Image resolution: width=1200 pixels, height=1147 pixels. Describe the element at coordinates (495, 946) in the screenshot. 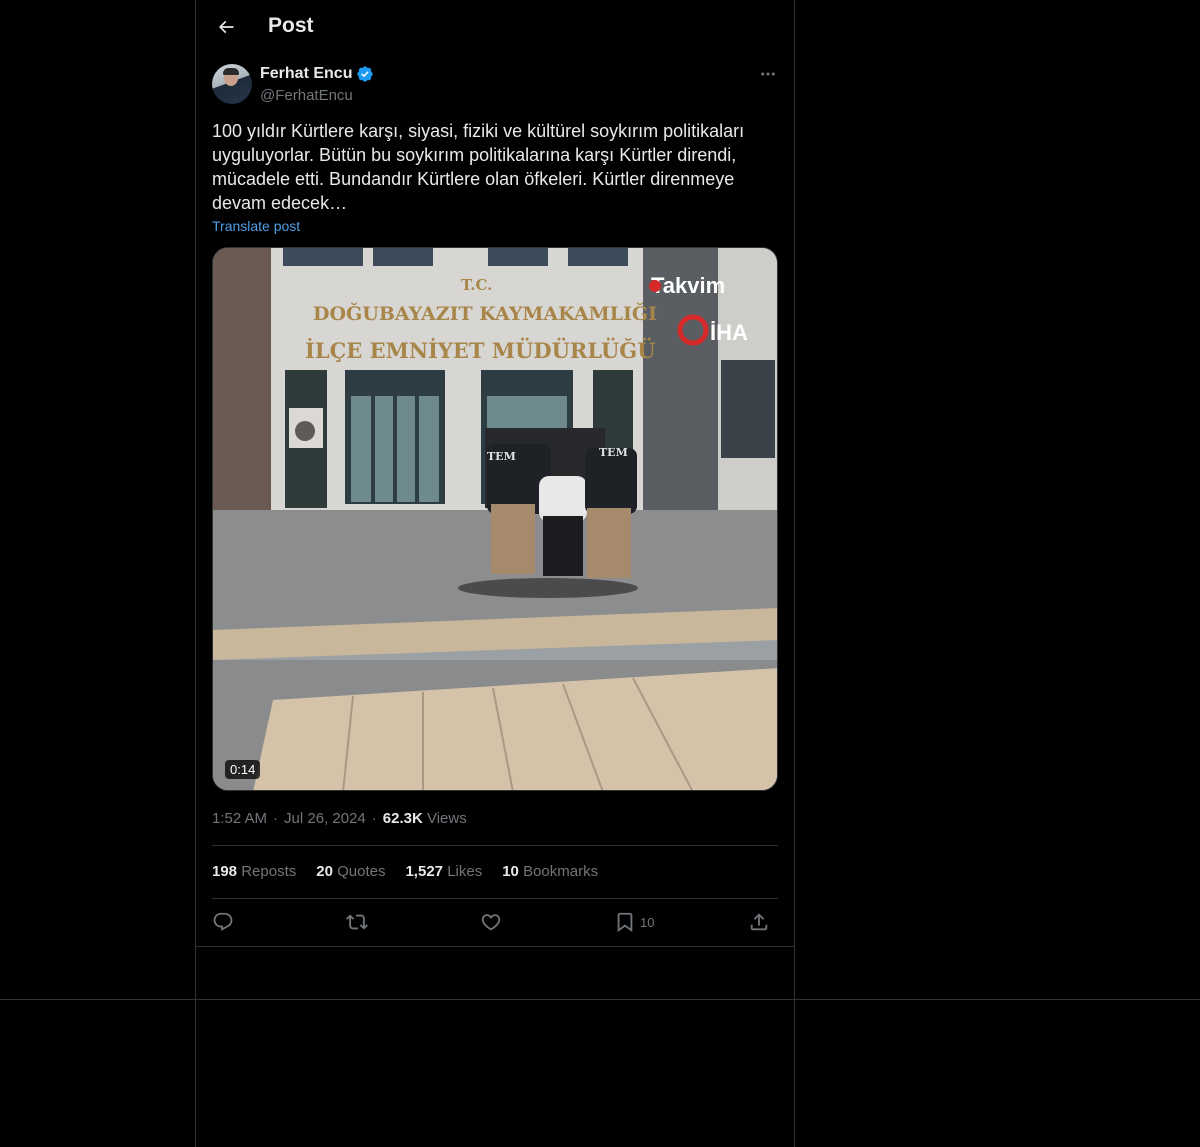

I see `post-bottom-border` at that location.